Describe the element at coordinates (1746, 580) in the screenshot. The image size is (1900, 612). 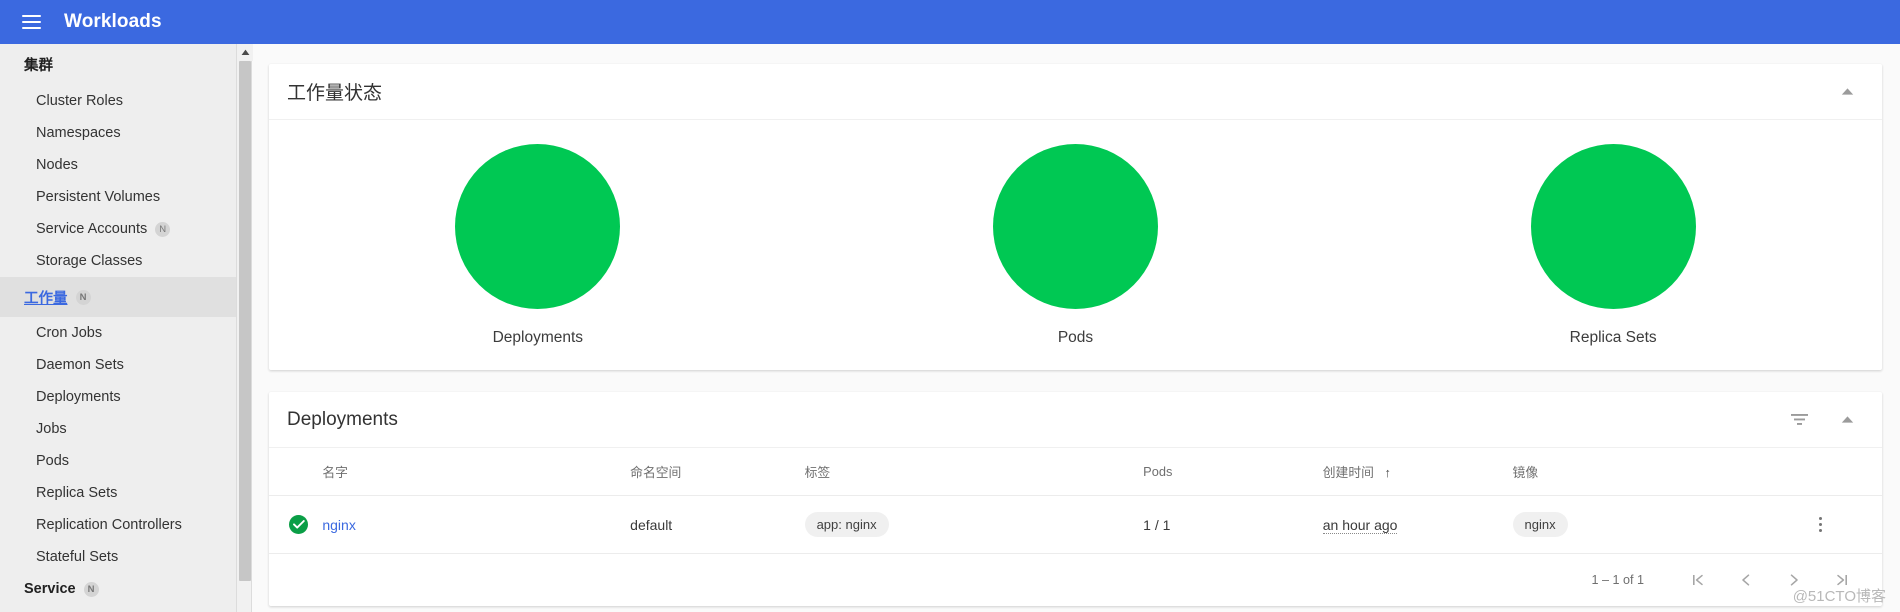
I see `previous-page-icon` at that location.